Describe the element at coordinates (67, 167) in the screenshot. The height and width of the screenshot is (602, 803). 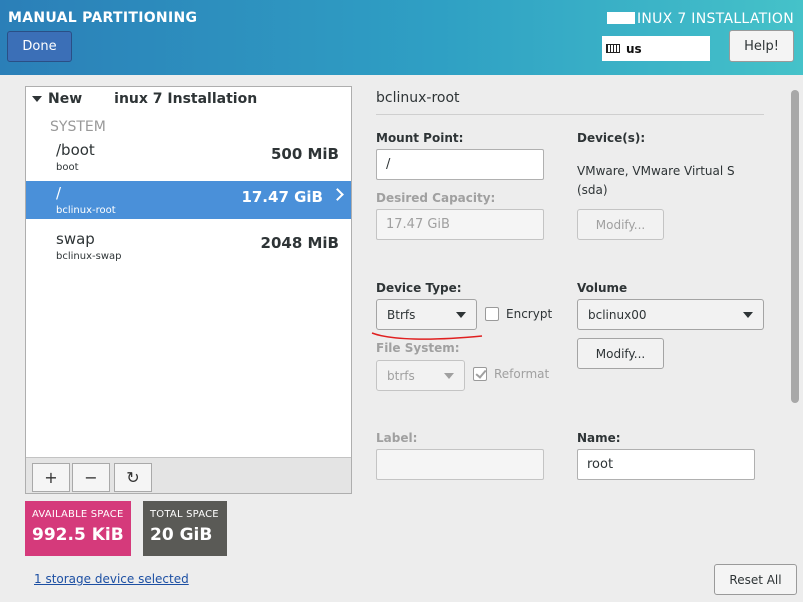
I see `mount-point-device: boot` at that location.